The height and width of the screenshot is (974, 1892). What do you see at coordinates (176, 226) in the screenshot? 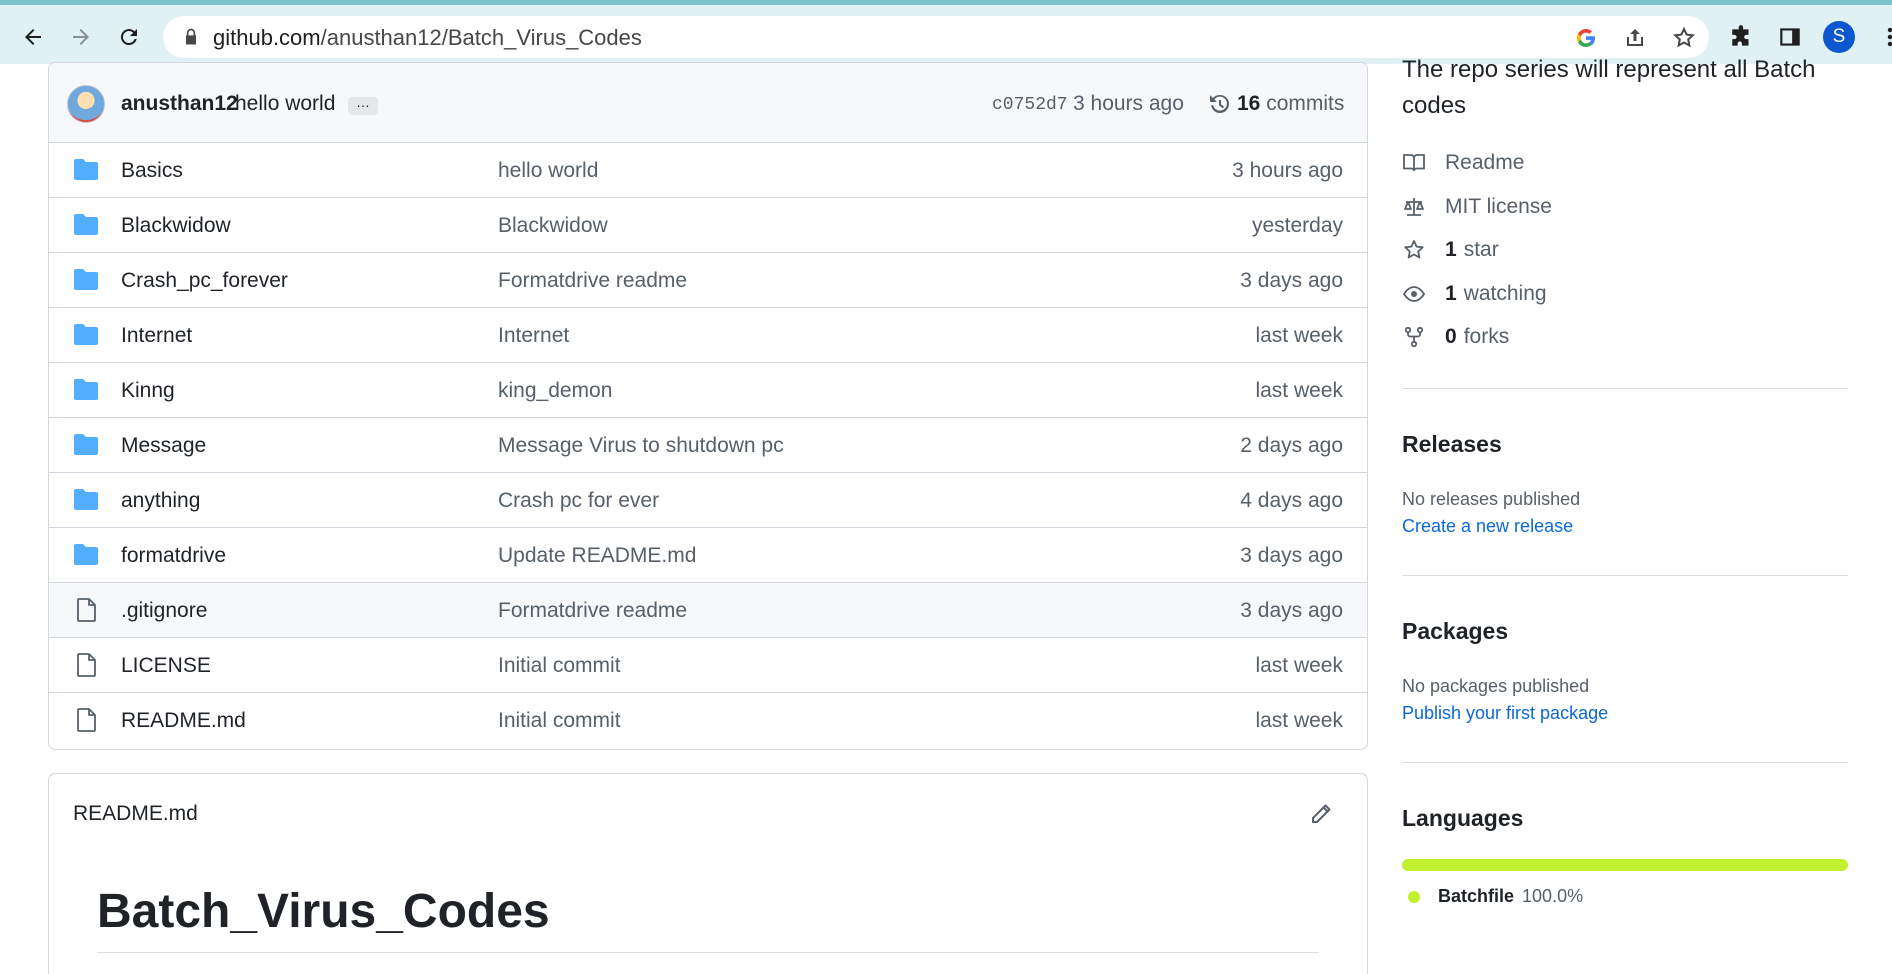
I see `file-name-link: Blackwidow` at bounding box center [176, 226].